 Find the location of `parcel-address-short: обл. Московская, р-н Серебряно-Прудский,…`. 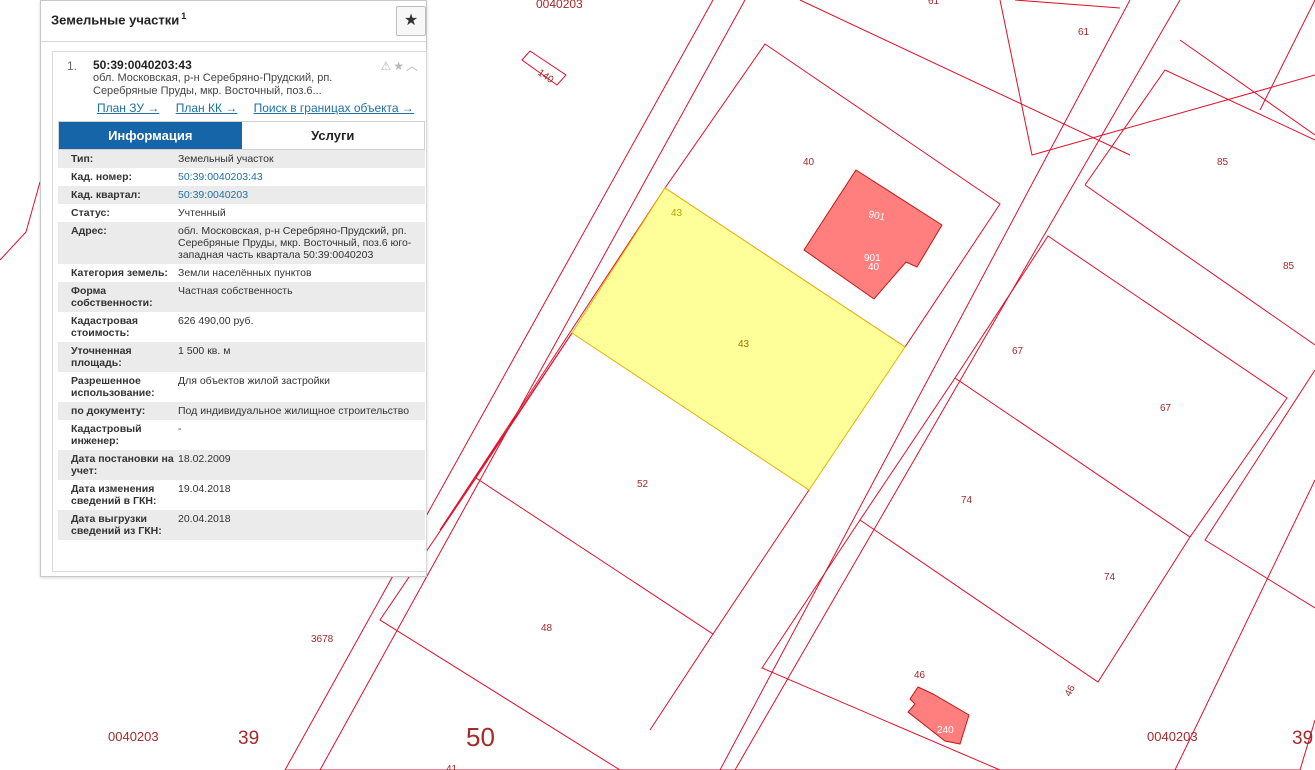

parcel-address-short: обл. Московская, р-н Серебряно-Прудский,… is located at coordinates (213, 84).